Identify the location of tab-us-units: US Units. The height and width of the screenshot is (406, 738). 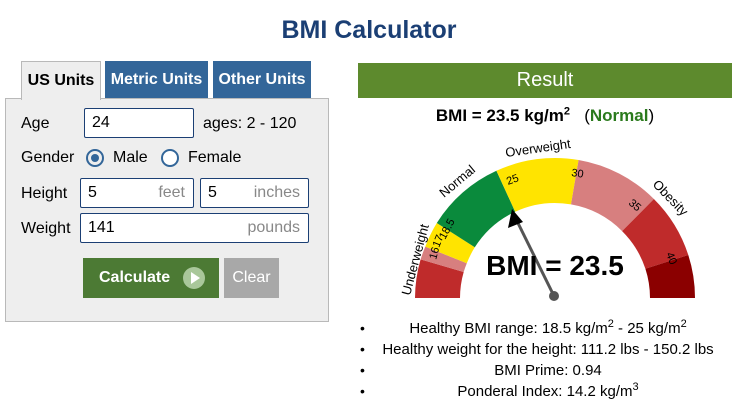
(61, 80).